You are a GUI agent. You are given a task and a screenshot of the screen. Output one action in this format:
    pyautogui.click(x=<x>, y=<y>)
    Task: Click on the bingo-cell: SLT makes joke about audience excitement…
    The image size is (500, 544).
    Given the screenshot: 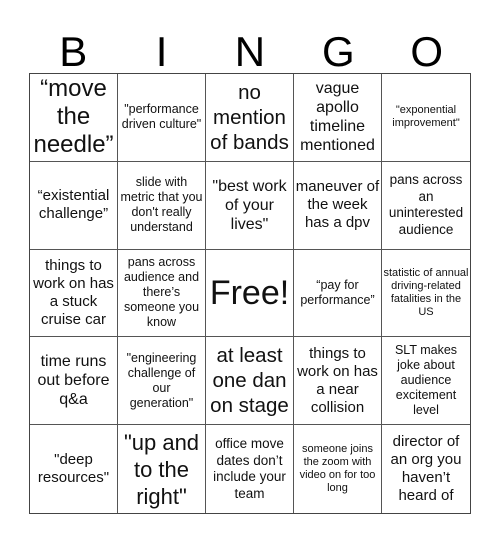 What is the action you would take?
    pyautogui.click(x=426, y=381)
    